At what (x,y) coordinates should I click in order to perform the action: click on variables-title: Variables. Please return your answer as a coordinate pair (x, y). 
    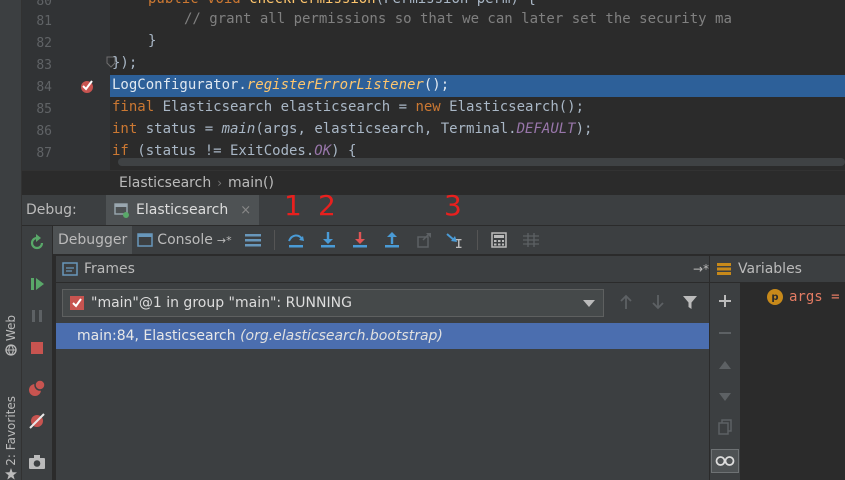
    Looking at the image, I should click on (770, 269).